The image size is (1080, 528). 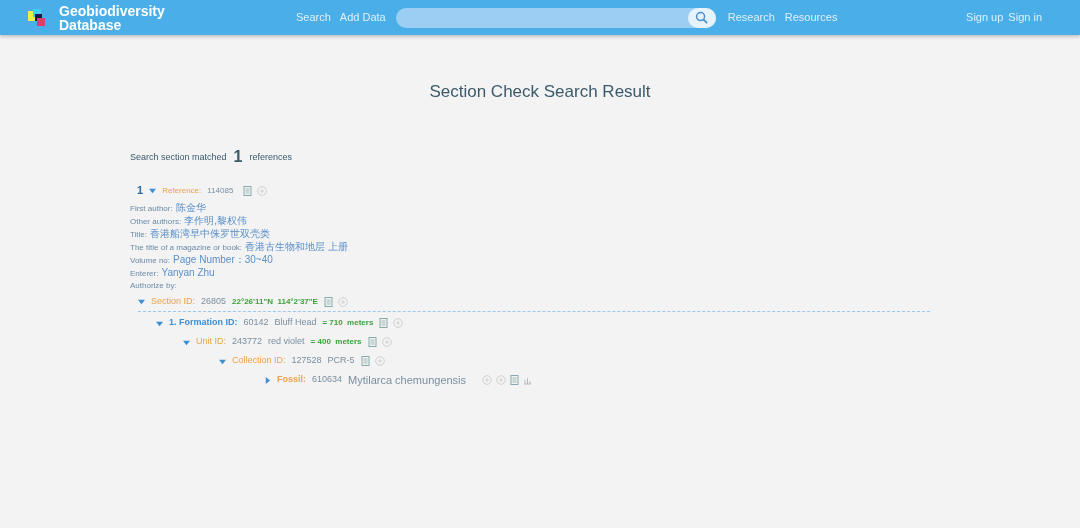 I want to click on nav-link: Search, so click(x=313, y=17).